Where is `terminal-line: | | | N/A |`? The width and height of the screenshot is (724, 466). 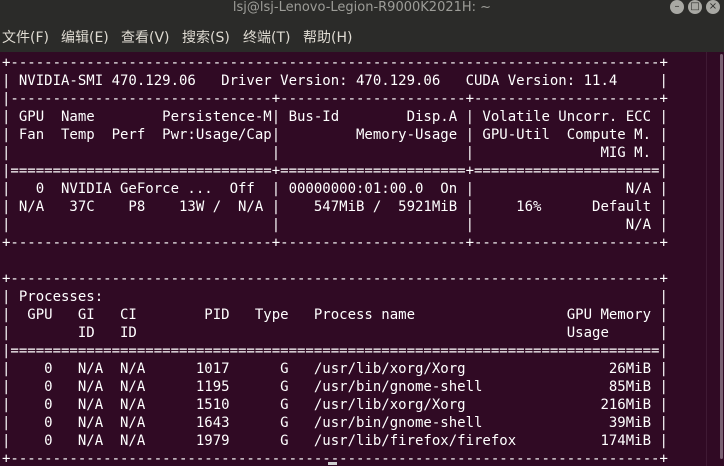 terminal-line: | | | N/A | is located at coordinates (335, 225).